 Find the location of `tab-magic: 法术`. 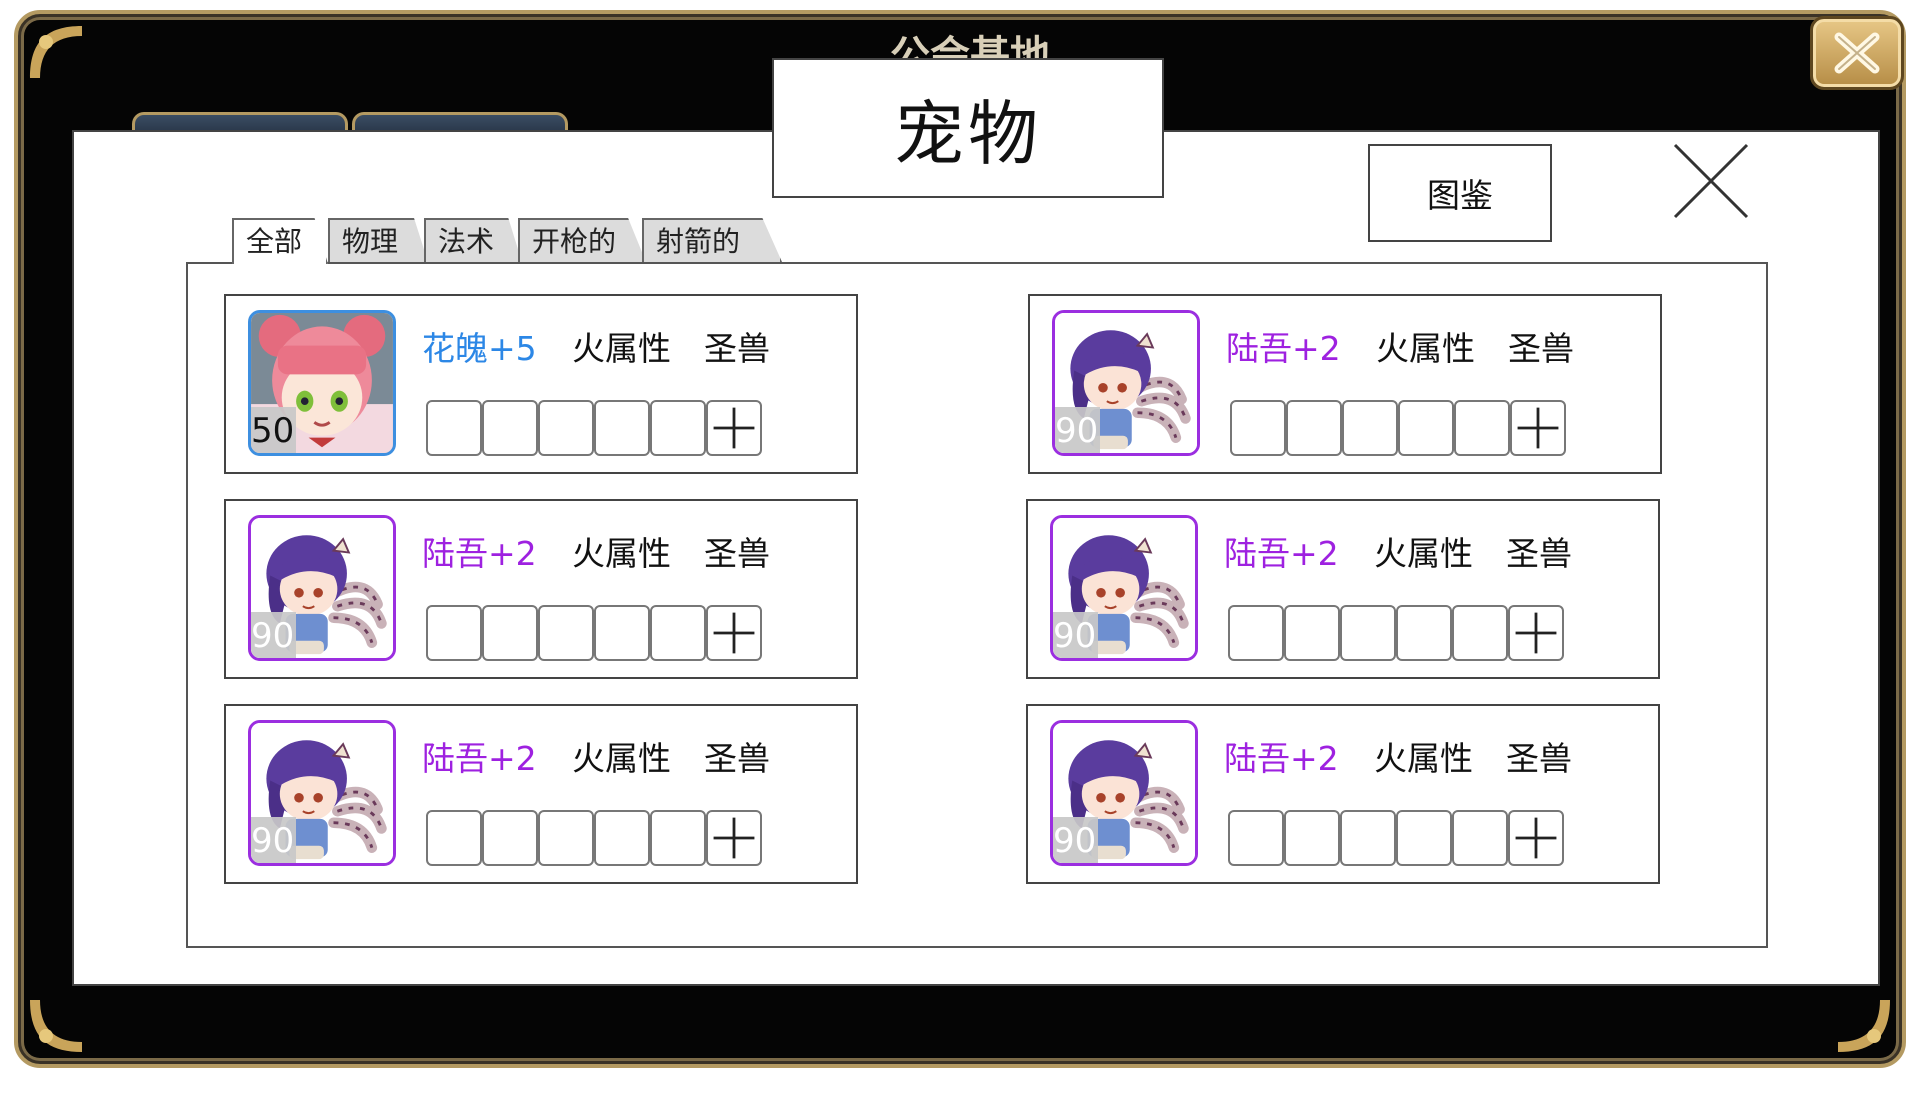

tab-magic: 法术 is located at coordinates (473, 240).